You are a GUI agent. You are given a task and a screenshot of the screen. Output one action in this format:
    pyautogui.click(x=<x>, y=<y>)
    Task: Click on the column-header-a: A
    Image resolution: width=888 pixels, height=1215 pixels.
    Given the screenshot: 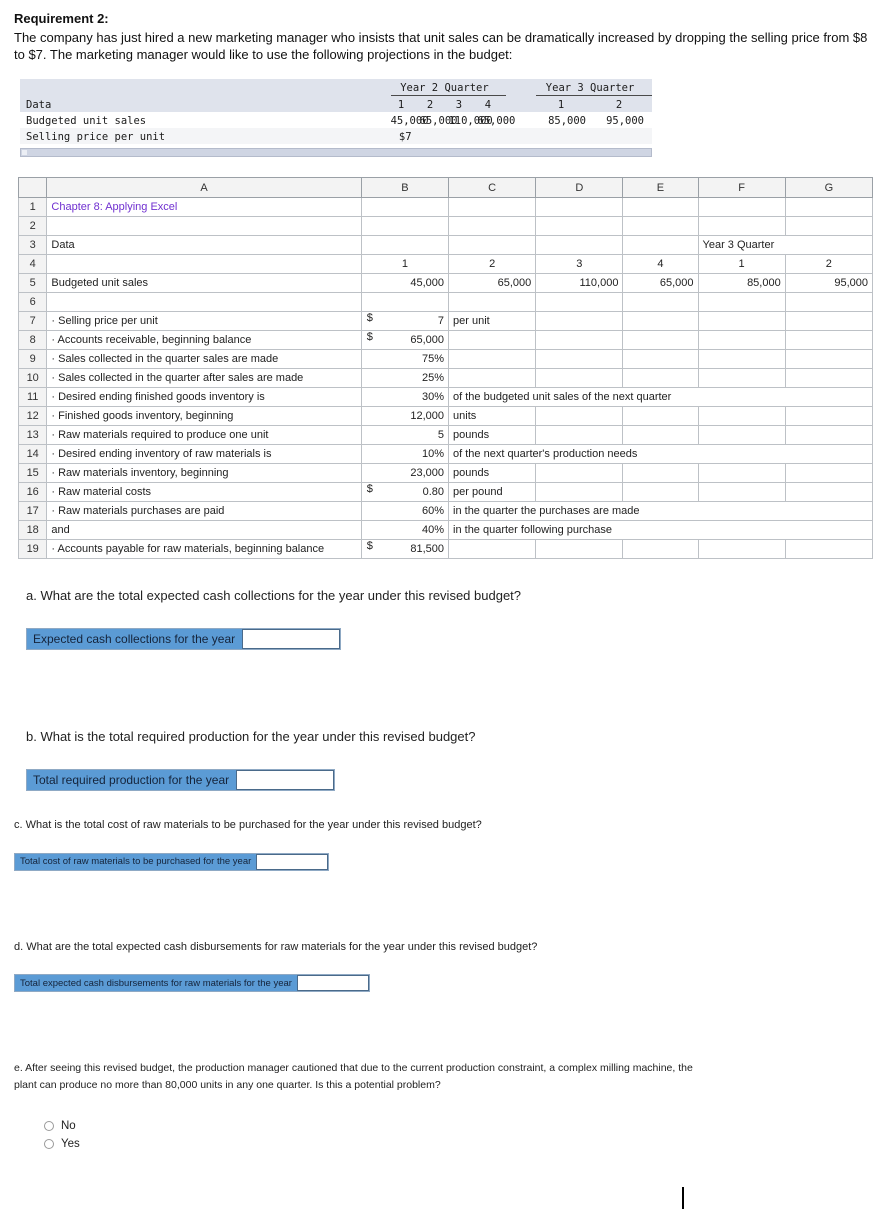 What is the action you would take?
    pyautogui.click(x=204, y=187)
    